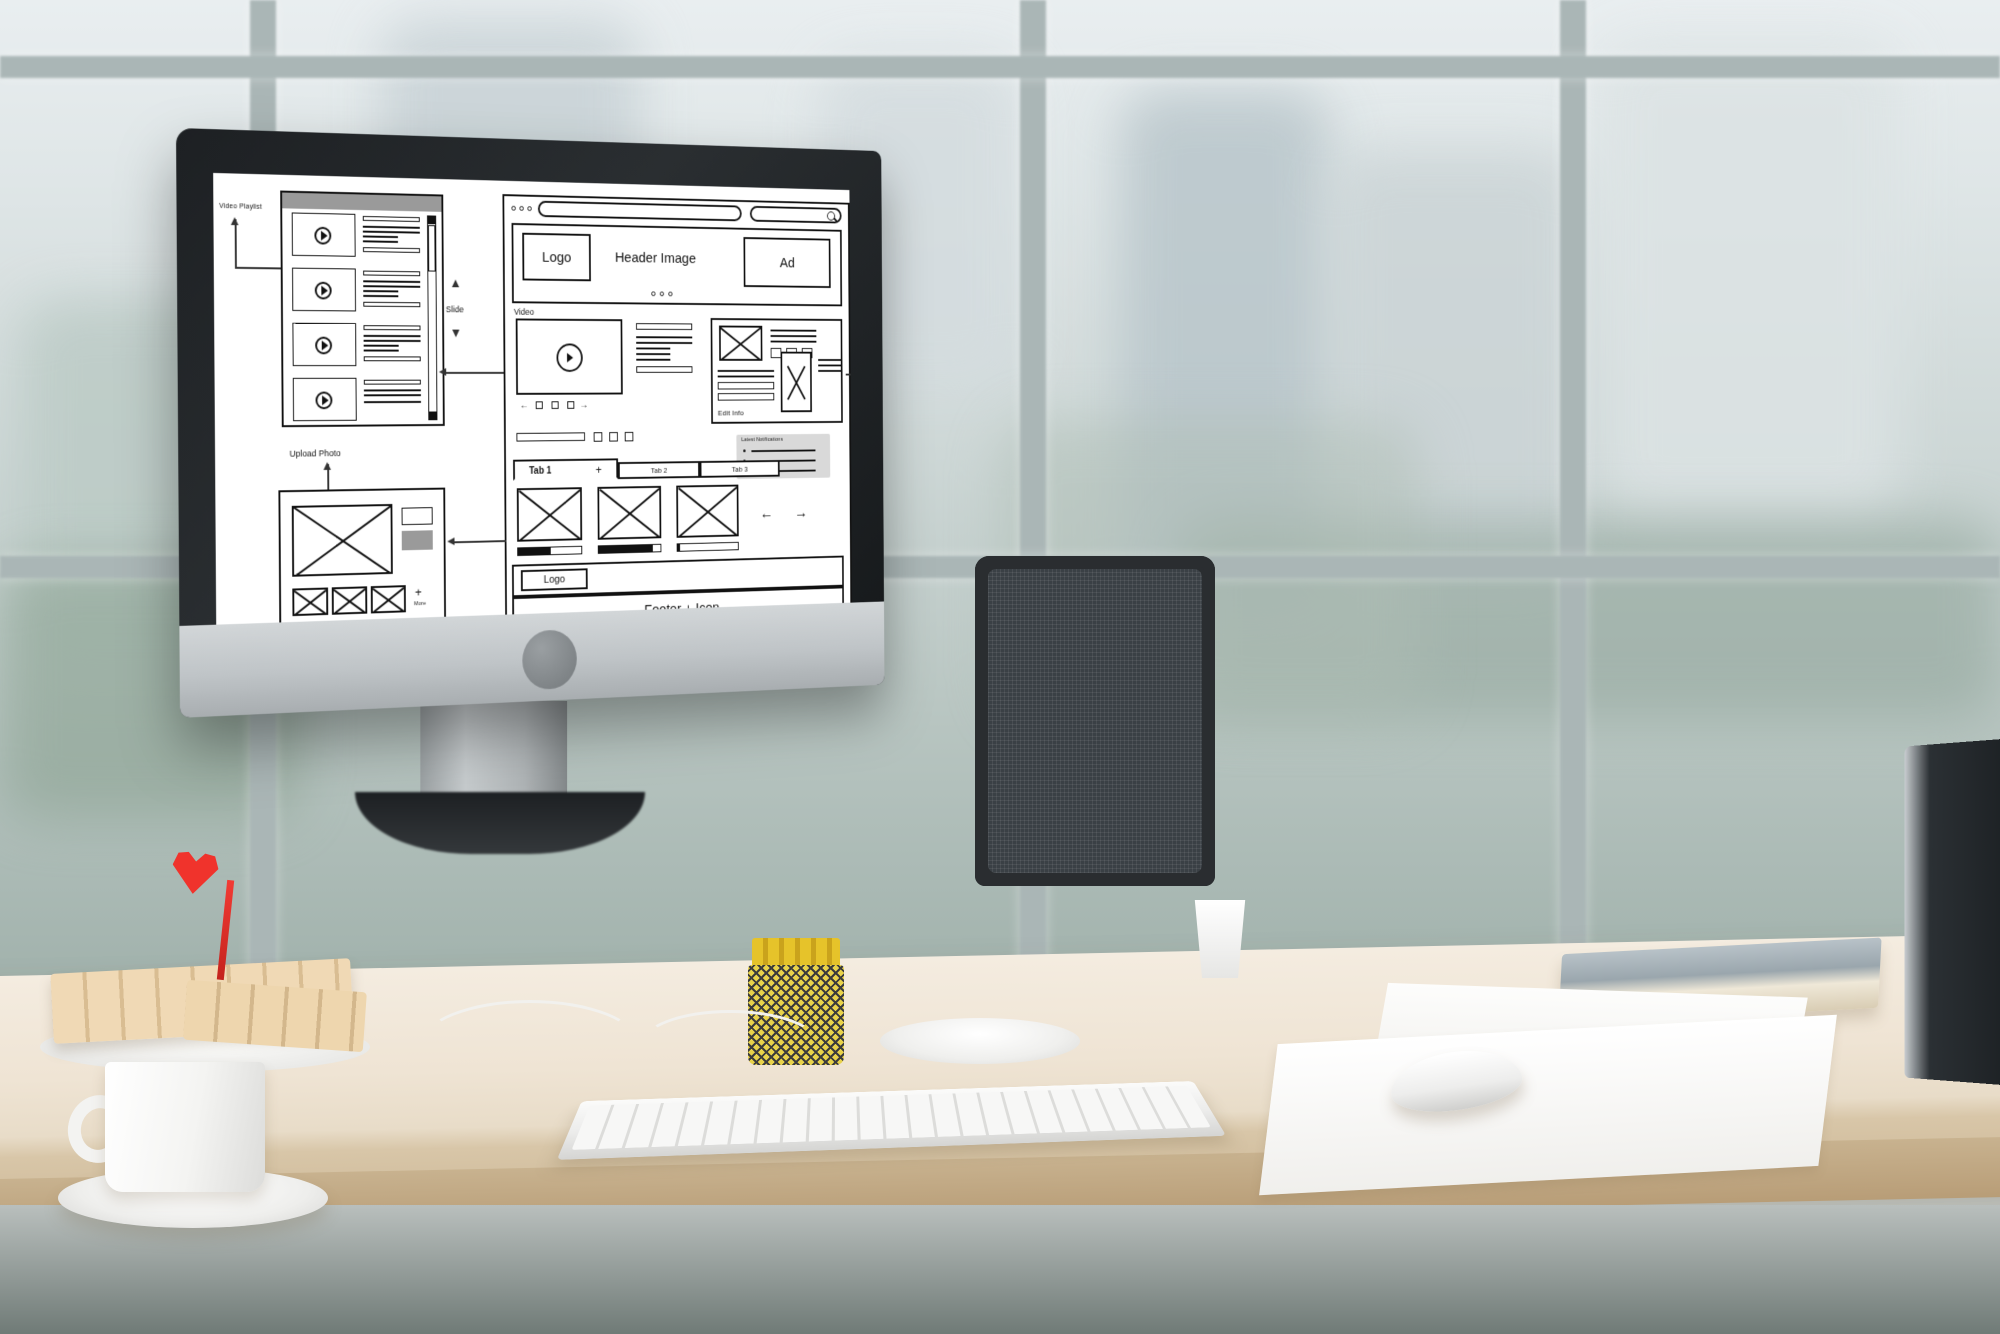 The height and width of the screenshot is (1334, 2000). Describe the element at coordinates (315, 453) in the screenshot. I see `annotation-upload-photo: Upload Photo` at that location.